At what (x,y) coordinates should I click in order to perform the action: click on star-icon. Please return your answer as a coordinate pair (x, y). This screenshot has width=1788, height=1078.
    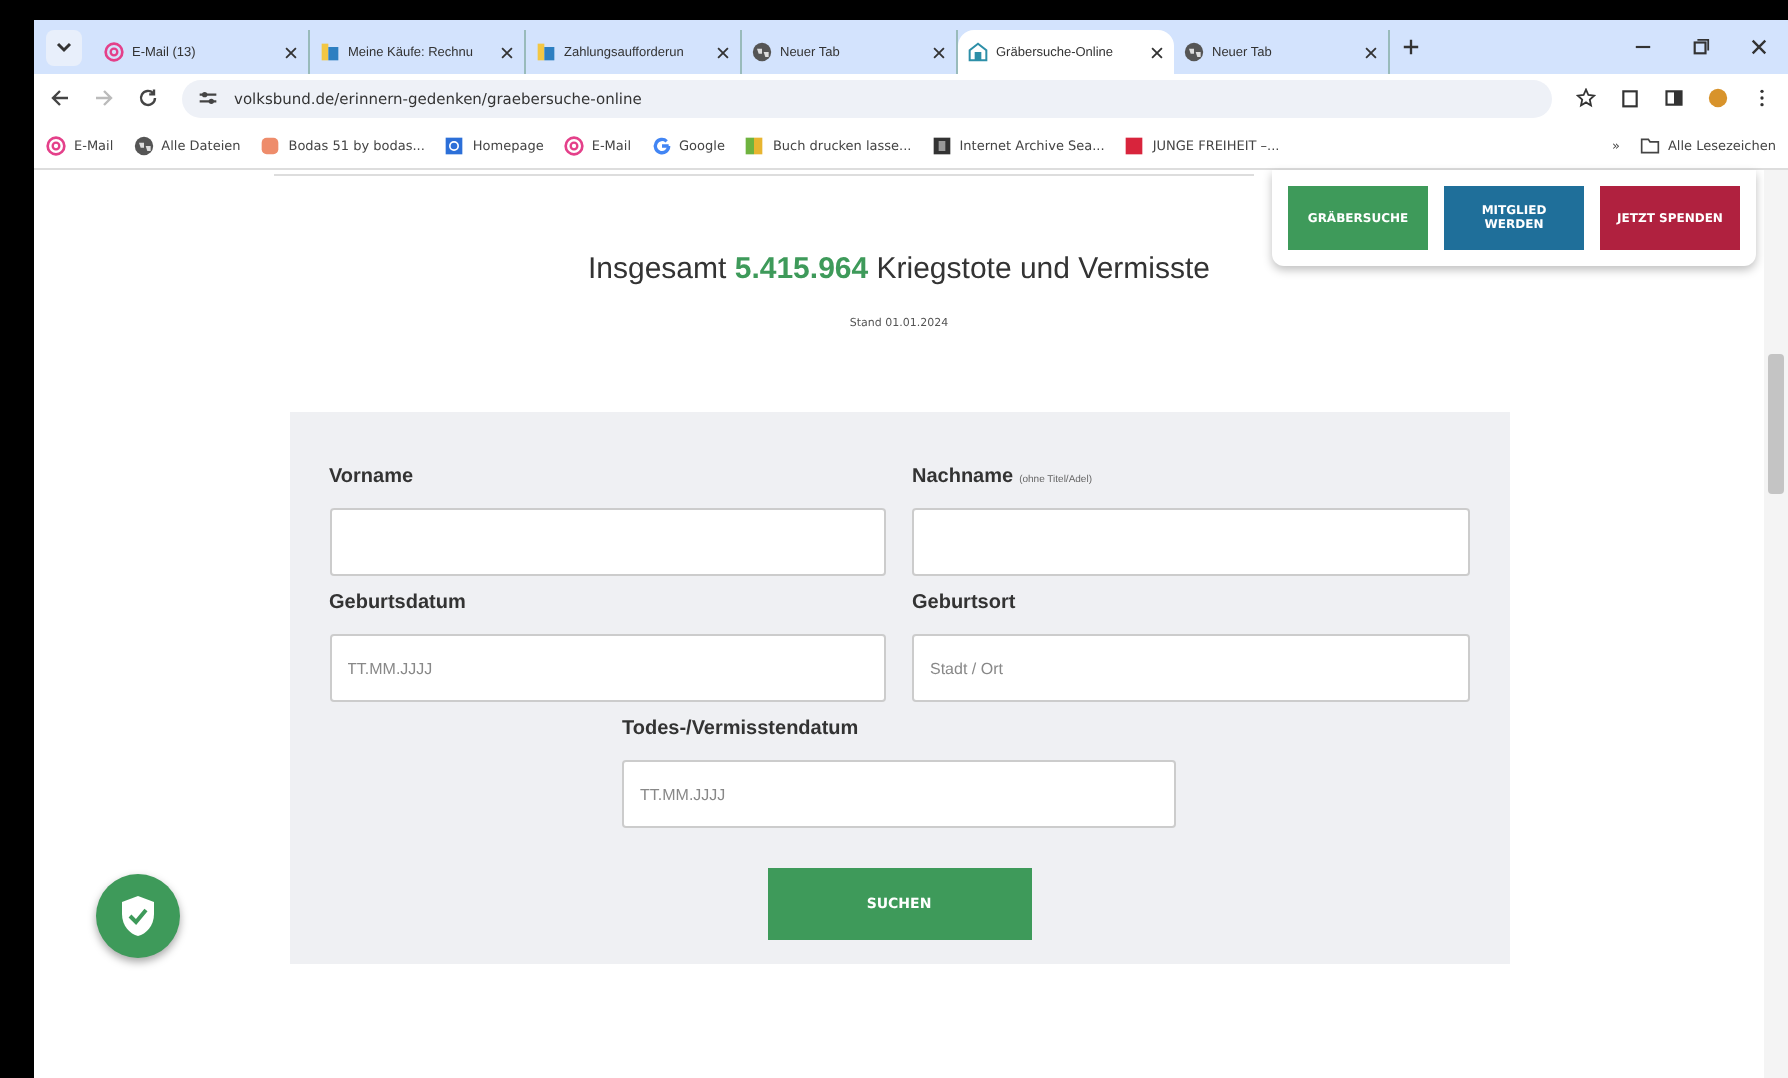
    Looking at the image, I should click on (1586, 98).